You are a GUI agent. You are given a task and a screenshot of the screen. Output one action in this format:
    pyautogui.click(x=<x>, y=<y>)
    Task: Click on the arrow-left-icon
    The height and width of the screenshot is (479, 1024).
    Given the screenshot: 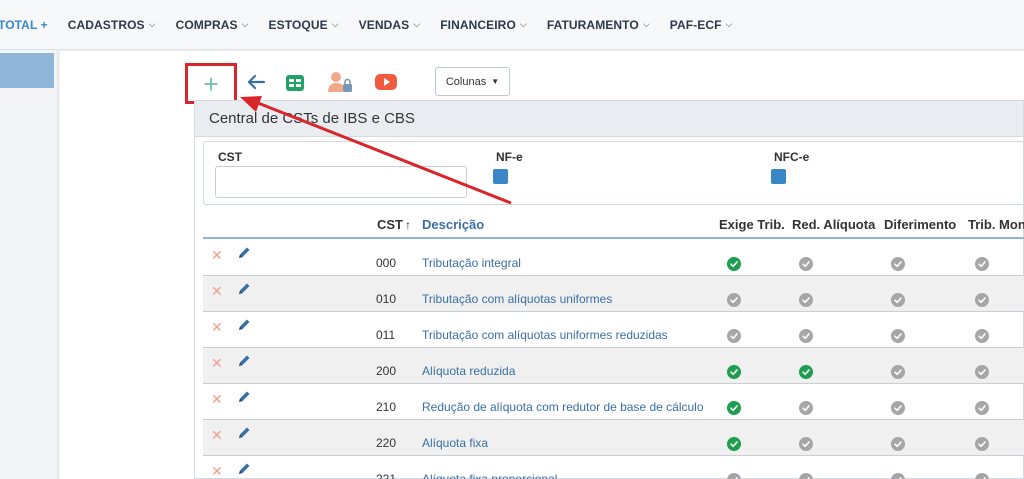 What is the action you would take?
    pyautogui.click(x=256, y=82)
    